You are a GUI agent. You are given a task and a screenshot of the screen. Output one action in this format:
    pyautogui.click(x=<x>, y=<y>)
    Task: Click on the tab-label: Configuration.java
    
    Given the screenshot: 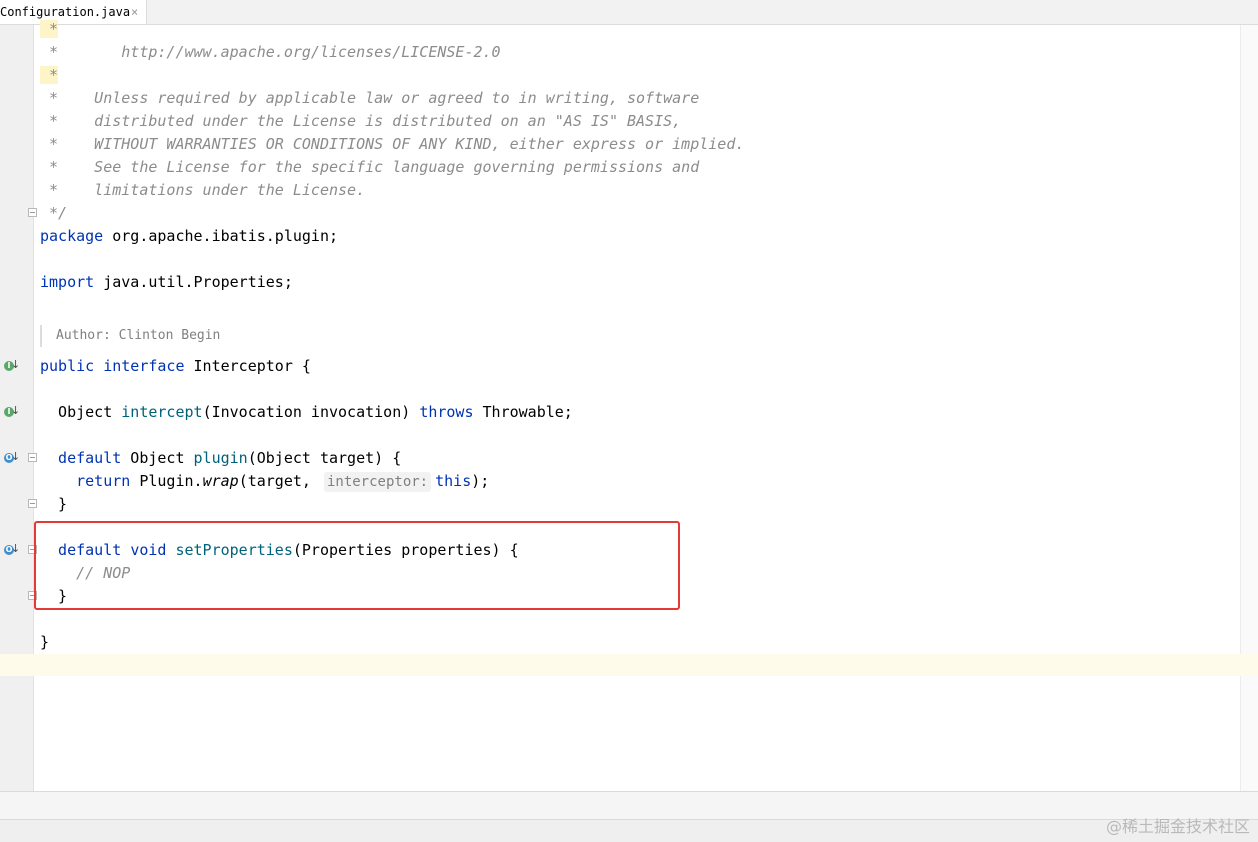 What is the action you would take?
    pyautogui.click(x=65, y=12)
    